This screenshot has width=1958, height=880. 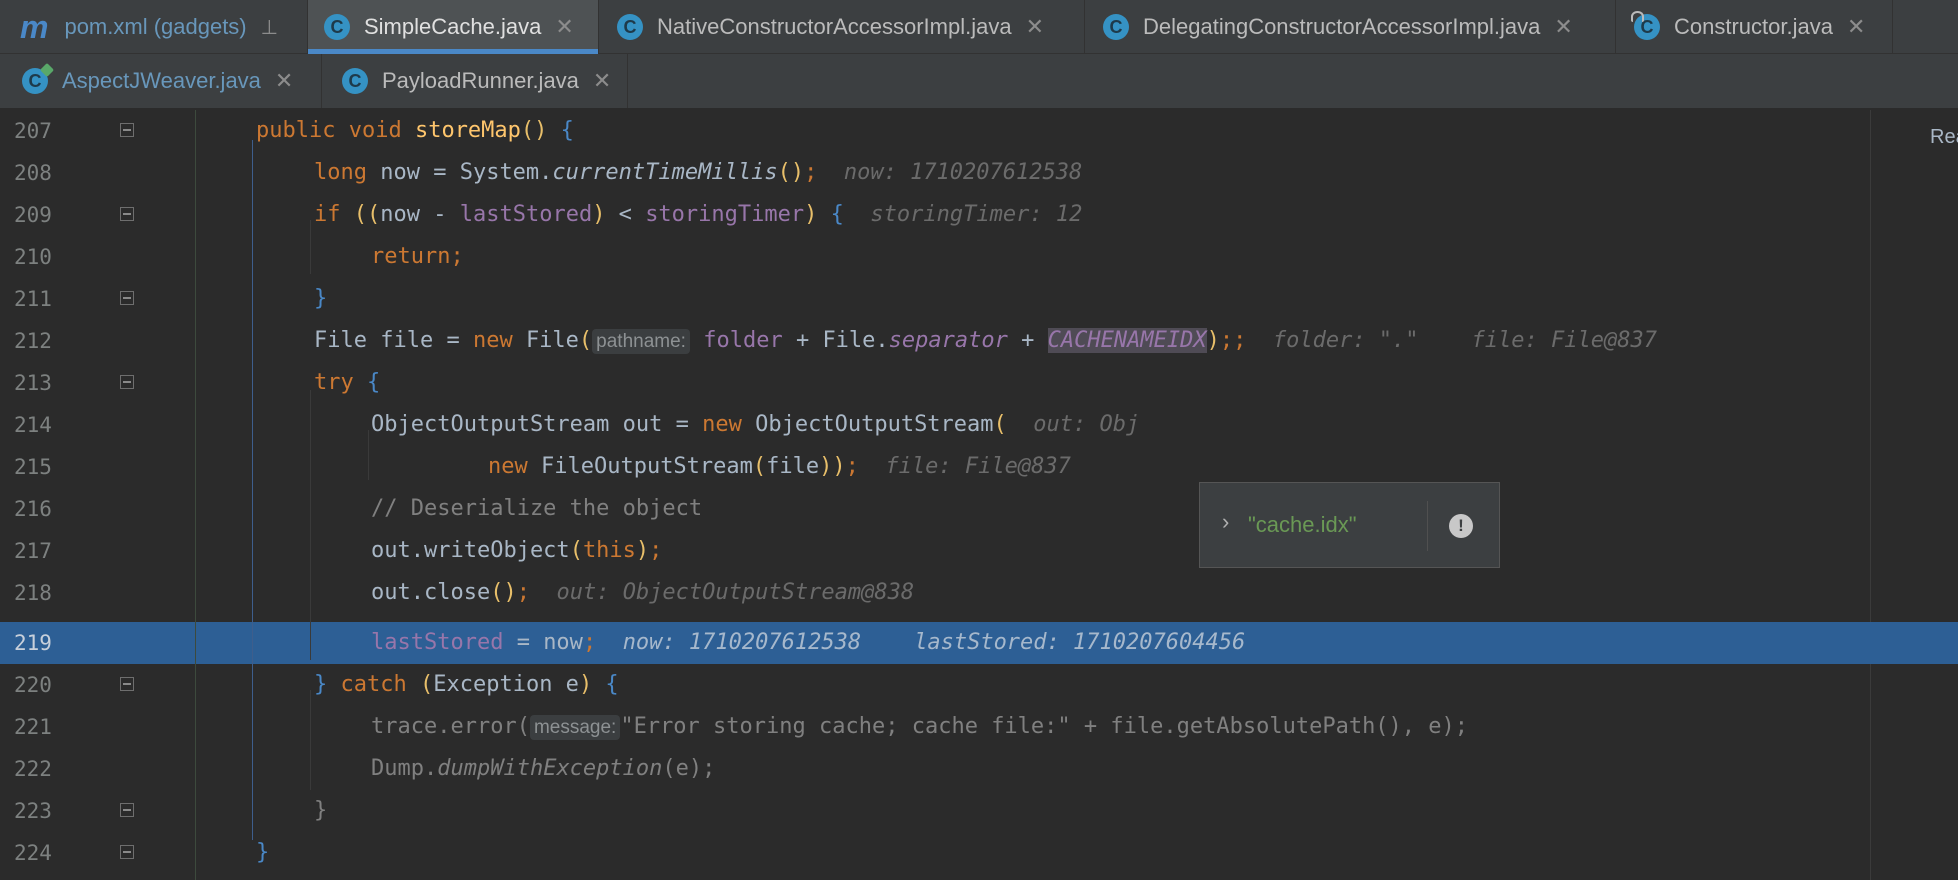 I want to click on tab-constructor: C Constructor.java ✕, so click(x=1754, y=27).